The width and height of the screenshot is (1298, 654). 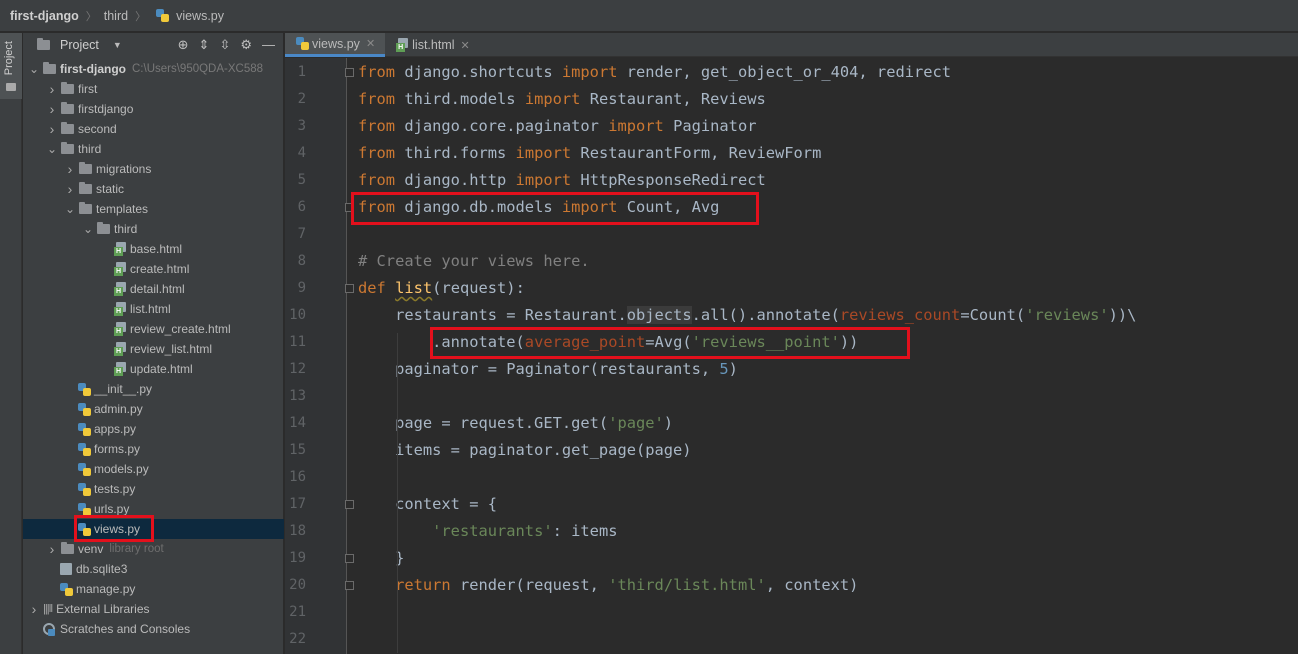 I want to click on tree-item-label: firstdjango, so click(x=106, y=109).